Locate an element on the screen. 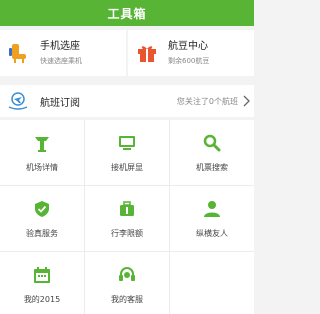  flight-subscription-row: 航班订阅 您关注了0个航班 is located at coordinates (127, 101).